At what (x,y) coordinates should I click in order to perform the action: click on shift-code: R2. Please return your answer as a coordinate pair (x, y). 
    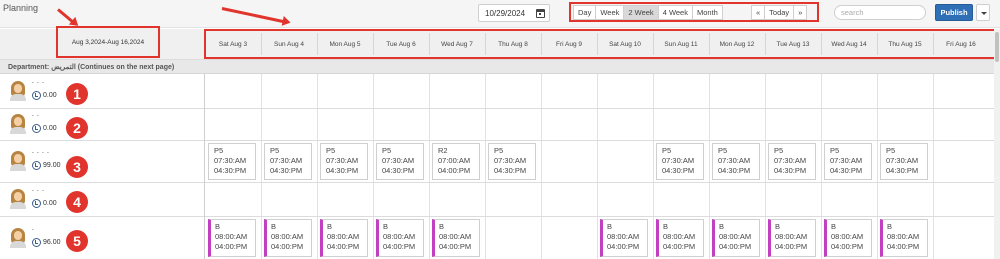
    Looking at the image, I should click on (443, 150).